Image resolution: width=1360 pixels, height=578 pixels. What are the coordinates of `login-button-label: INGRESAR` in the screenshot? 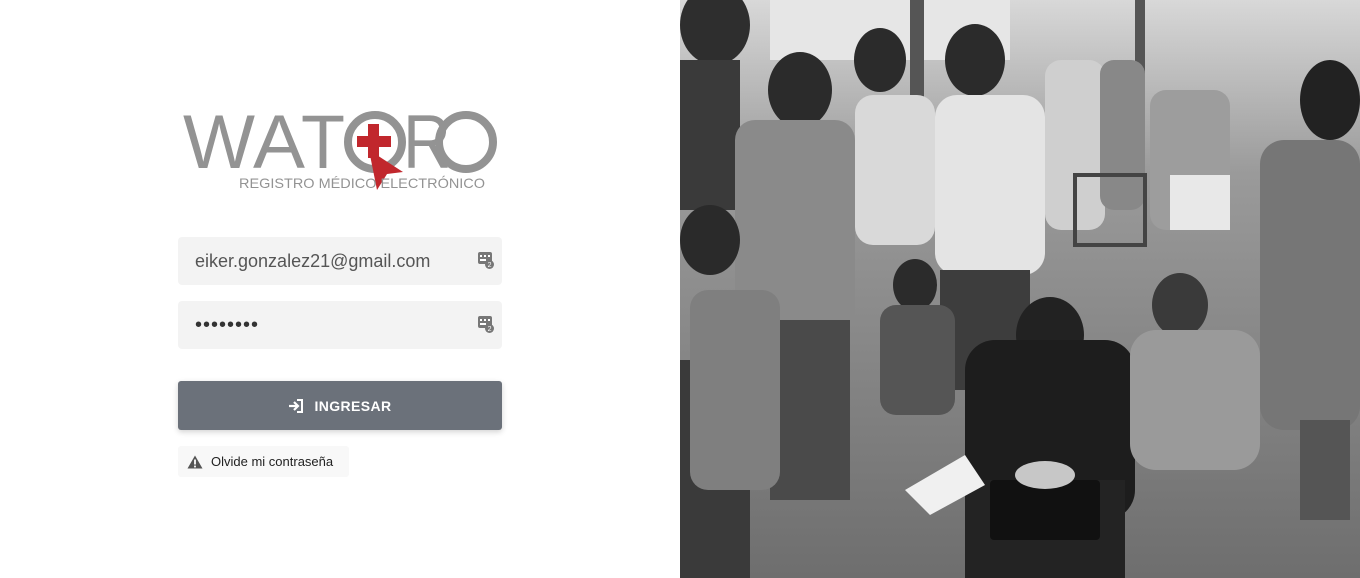 It's located at (353, 405).